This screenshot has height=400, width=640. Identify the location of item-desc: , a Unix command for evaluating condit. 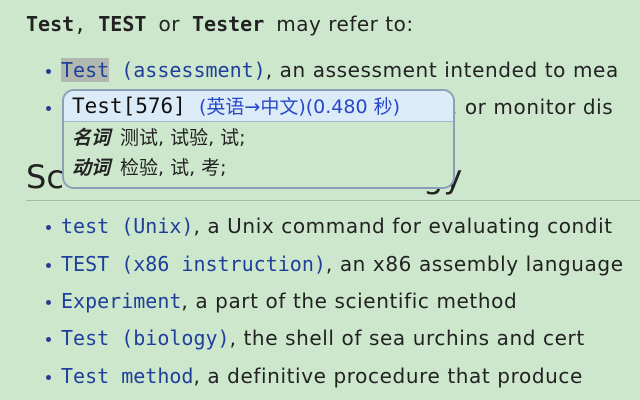
(403, 226).